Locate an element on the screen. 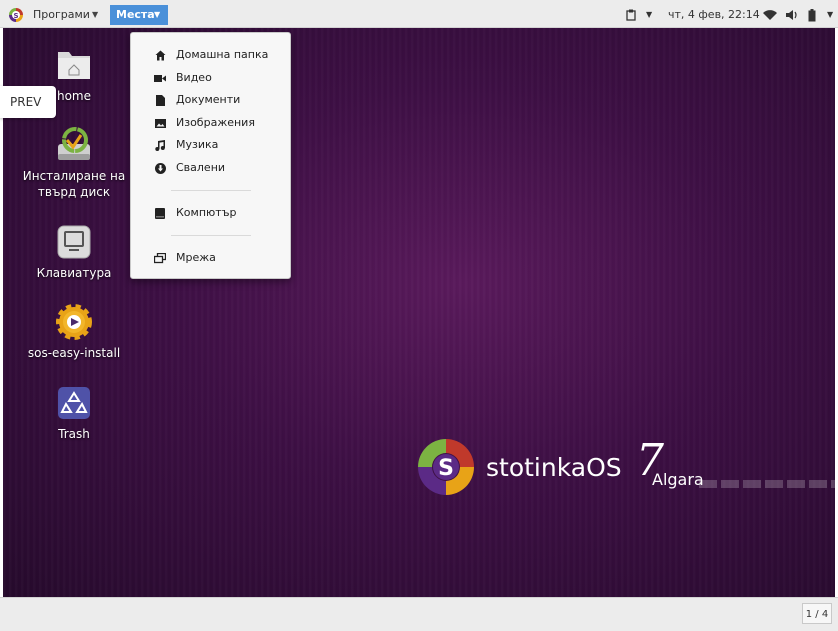  home-icon is located at coordinates (160, 55).